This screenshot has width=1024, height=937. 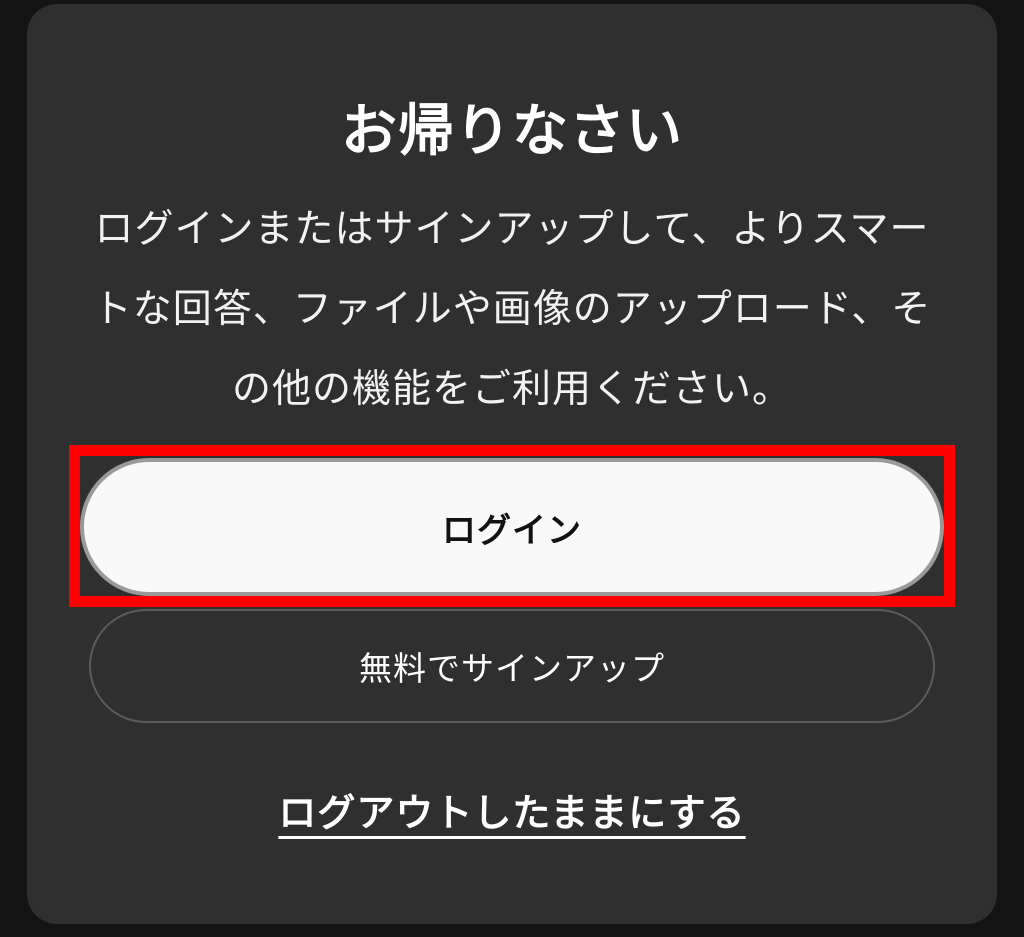 I want to click on signup-free-button: 無料でサインアップ, so click(x=512, y=666).